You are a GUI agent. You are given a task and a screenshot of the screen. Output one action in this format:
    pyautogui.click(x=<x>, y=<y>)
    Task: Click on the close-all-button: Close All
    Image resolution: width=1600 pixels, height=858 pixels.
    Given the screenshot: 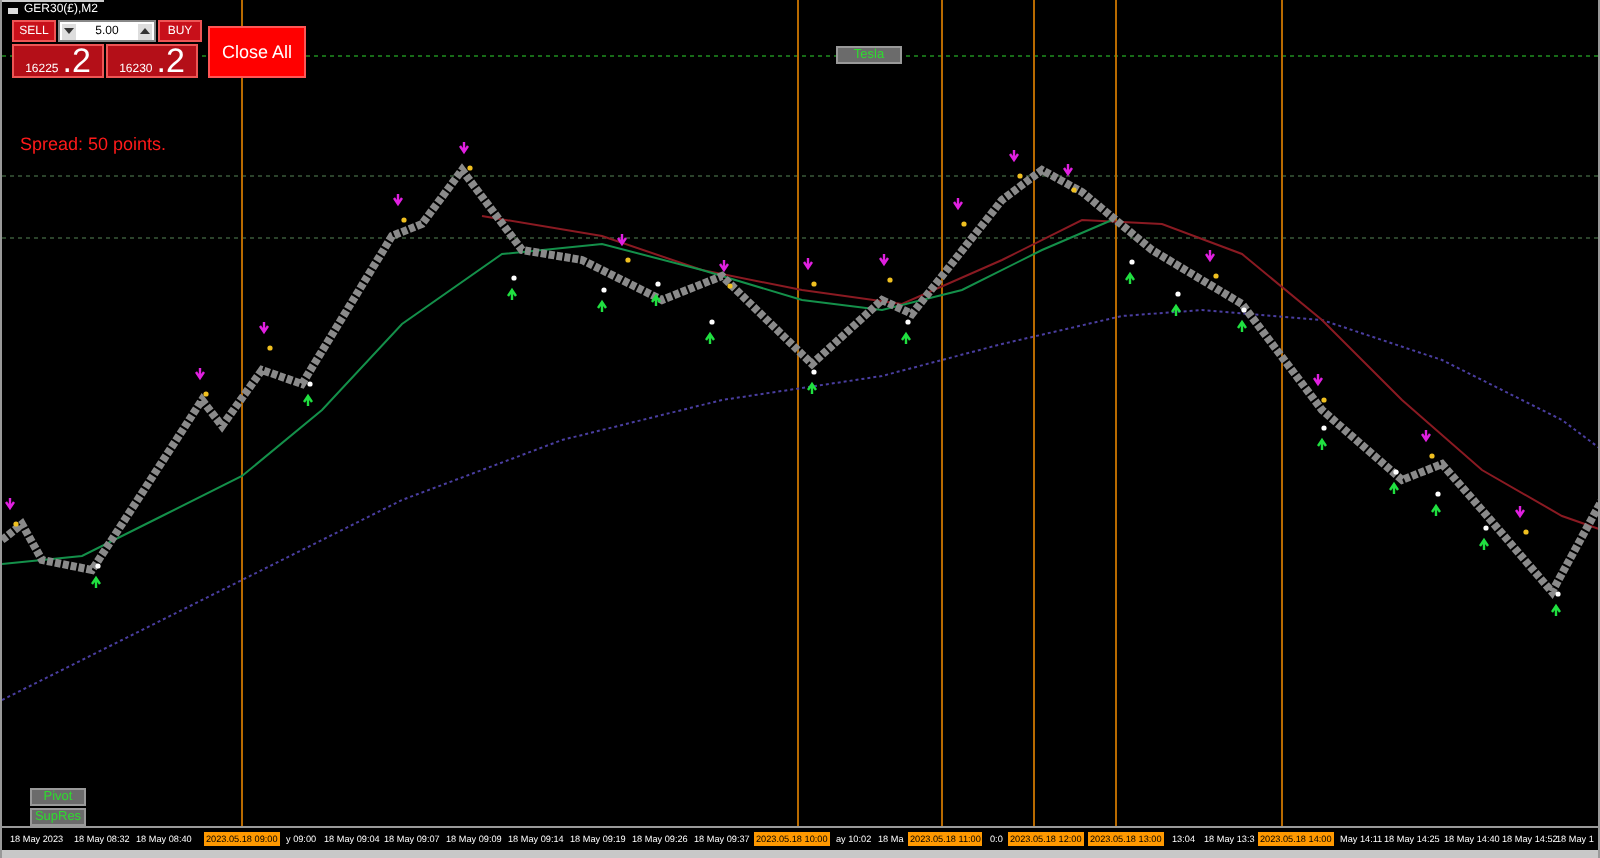 What is the action you would take?
    pyautogui.click(x=257, y=52)
    